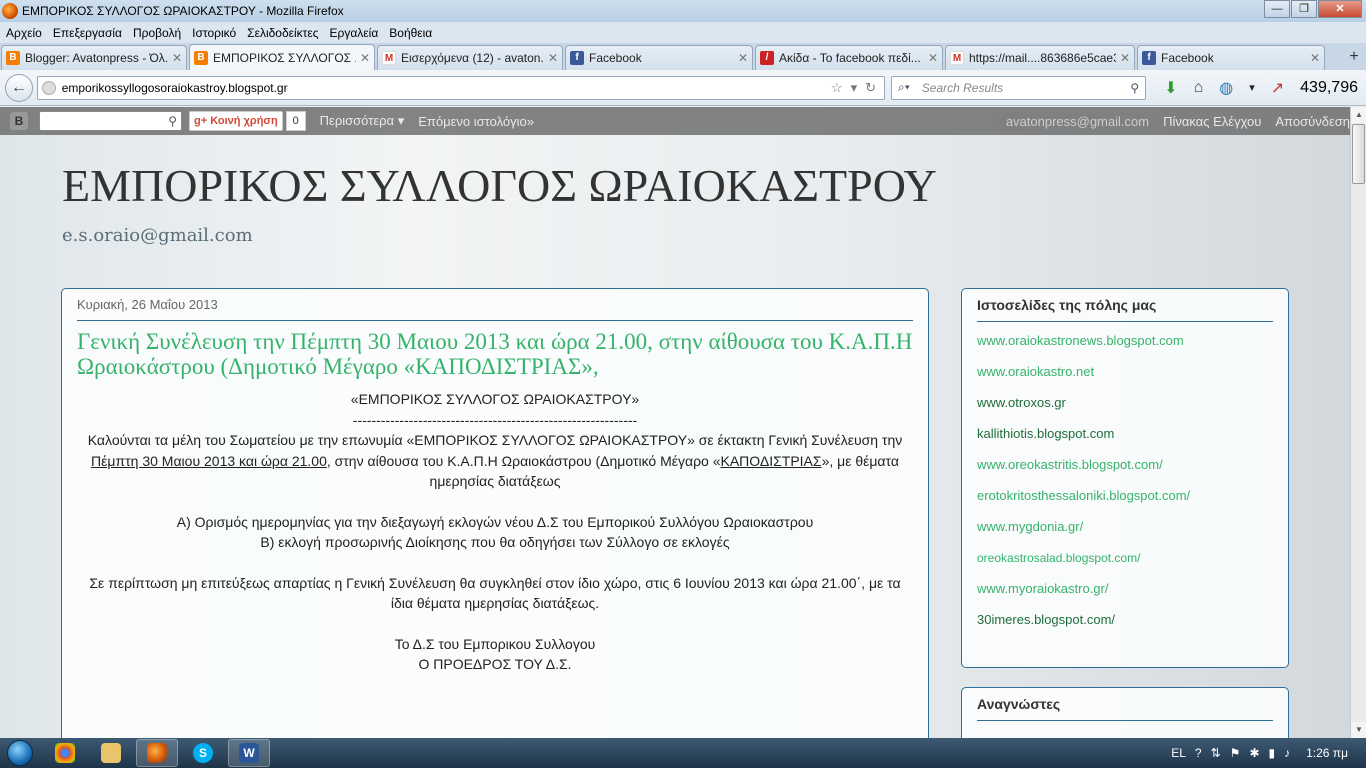 This screenshot has width=1366, height=768. Describe the element at coordinates (157, 753) in the screenshot. I see `taskbar-firefox` at that location.